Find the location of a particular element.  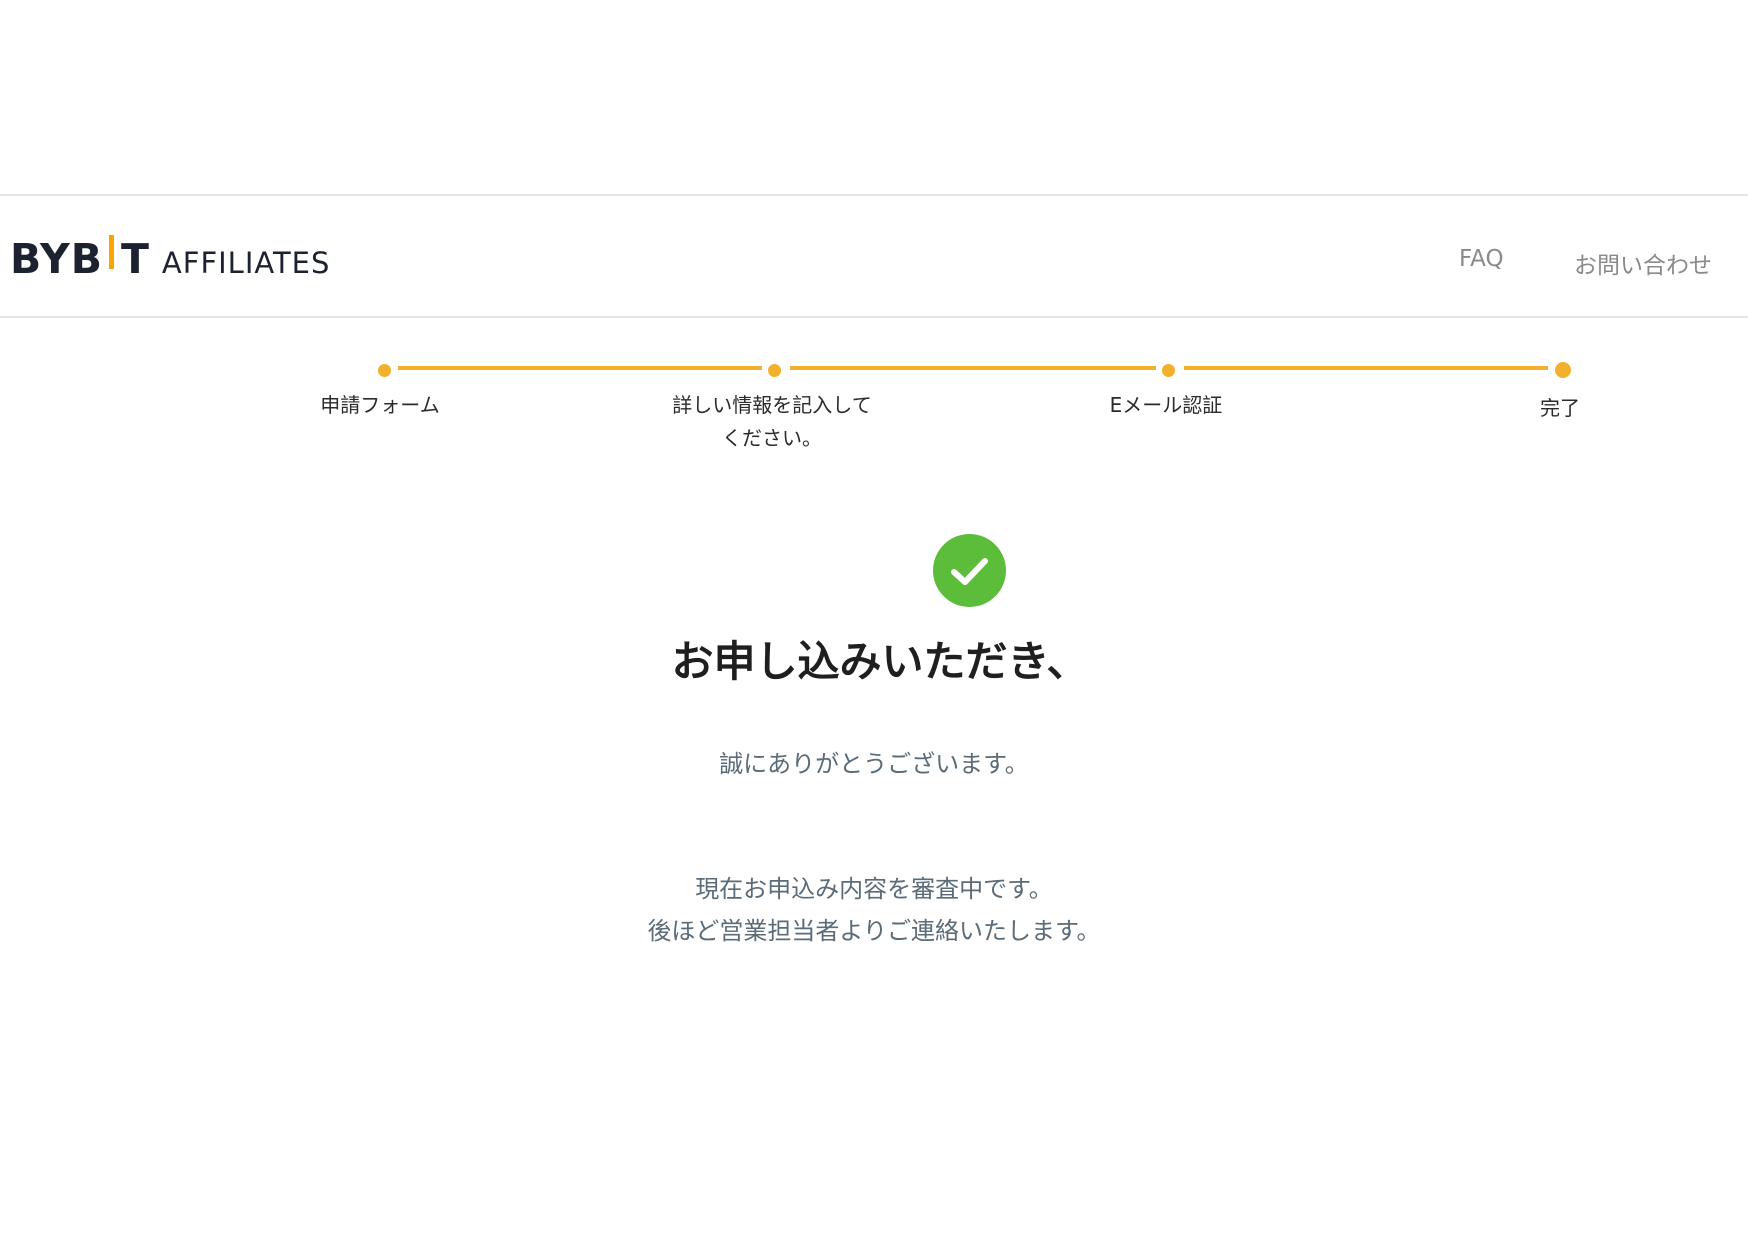

status-message: 現在お申込み内容を審査中です。 後ほど営業担当者よりご連絡いたします。 is located at coordinates (874, 910).